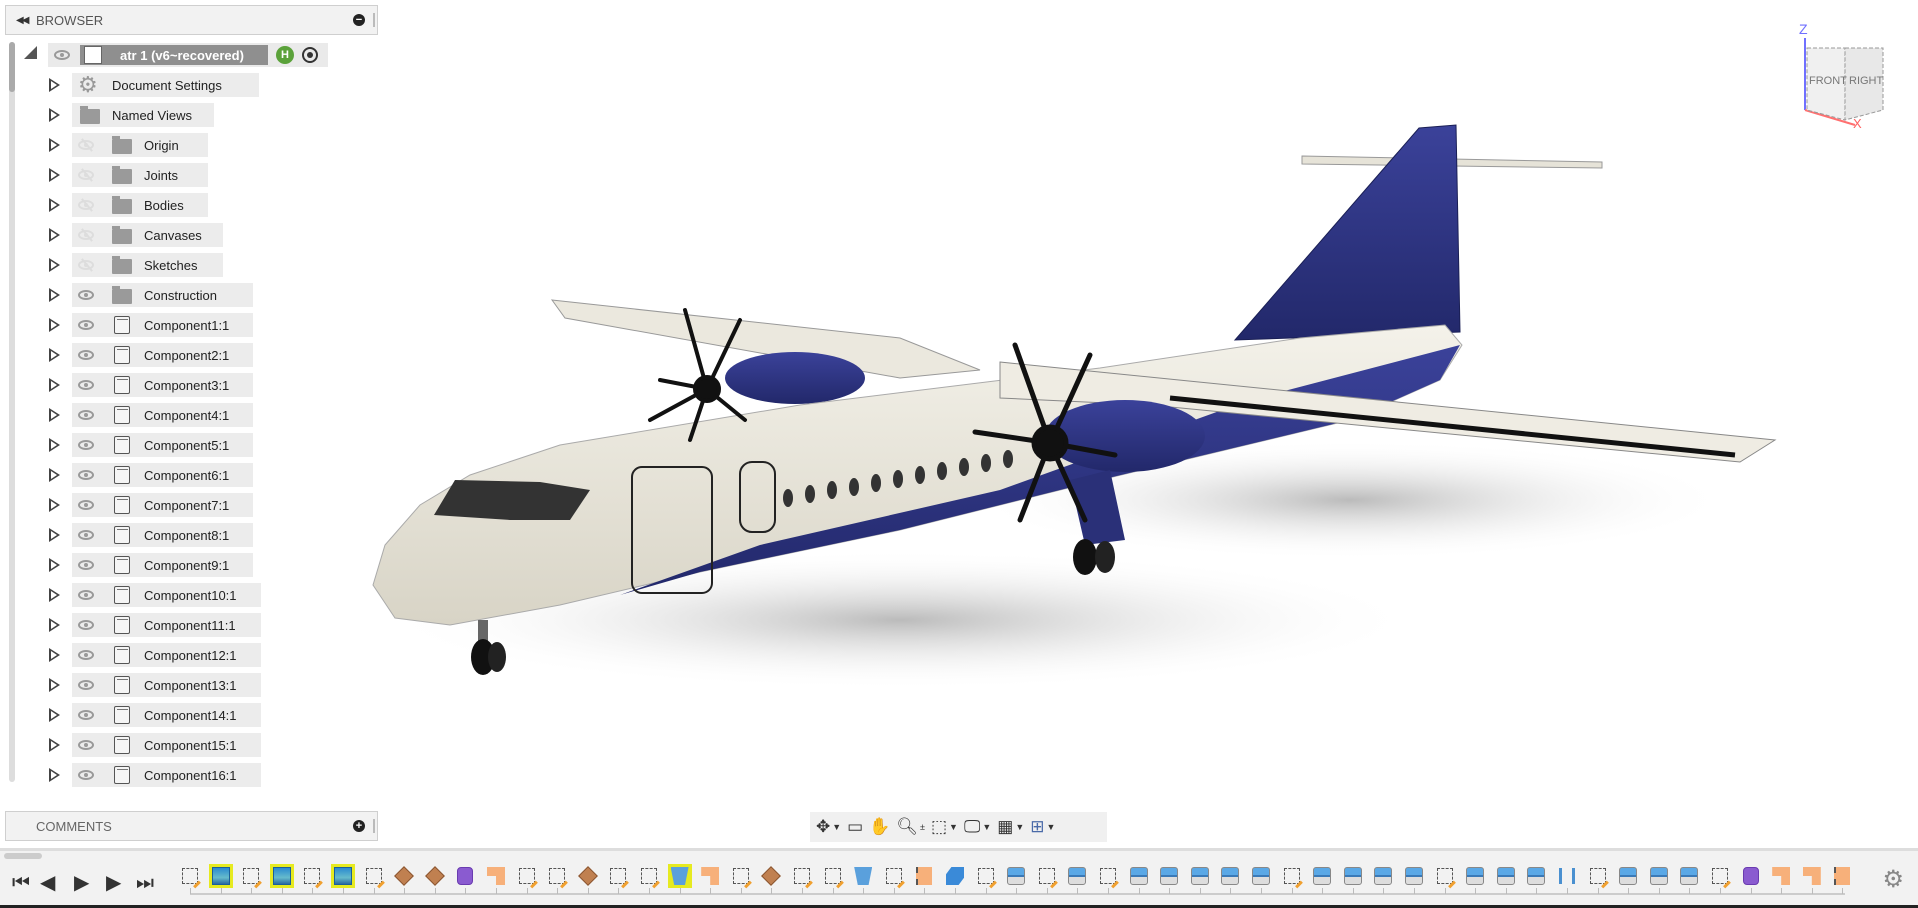 This screenshot has width=1918, height=908. What do you see at coordinates (863, 876) in the screenshot?
I see `timeline-feature-loft` at bounding box center [863, 876].